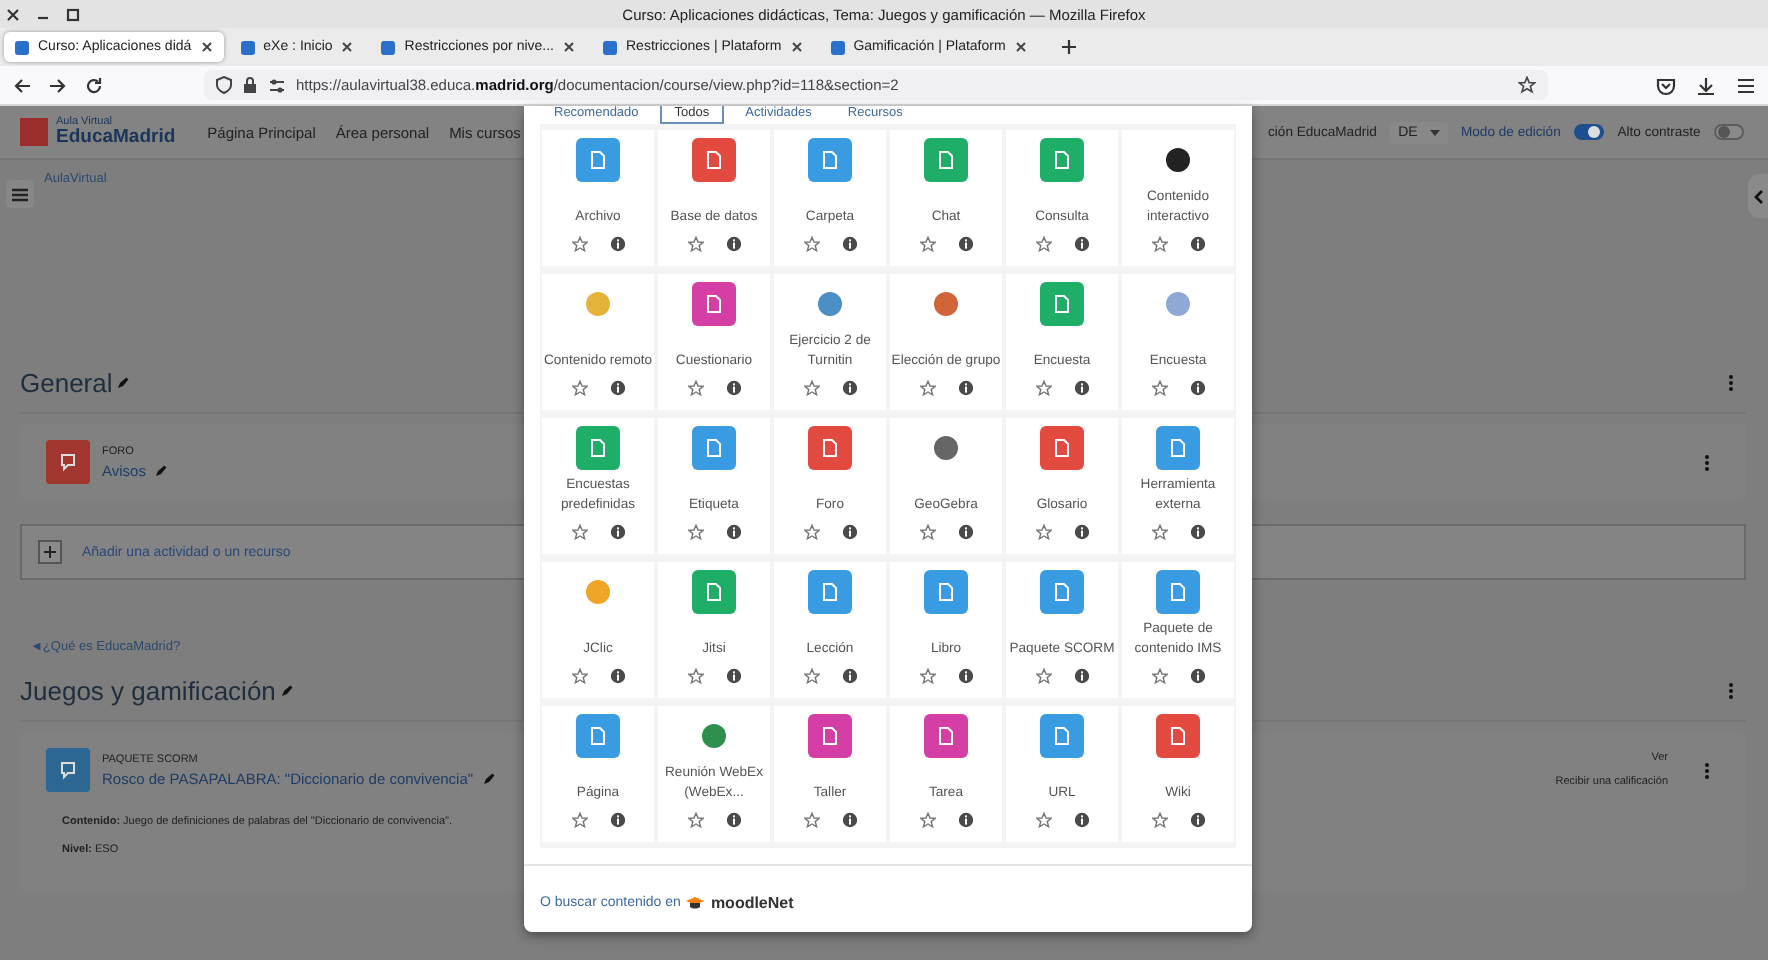 This screenshot has width=1768, height=960. What do you see at coordinates (224, 85) in the screenshot?
I see `shield-icon` at bounding box center [224, 85].